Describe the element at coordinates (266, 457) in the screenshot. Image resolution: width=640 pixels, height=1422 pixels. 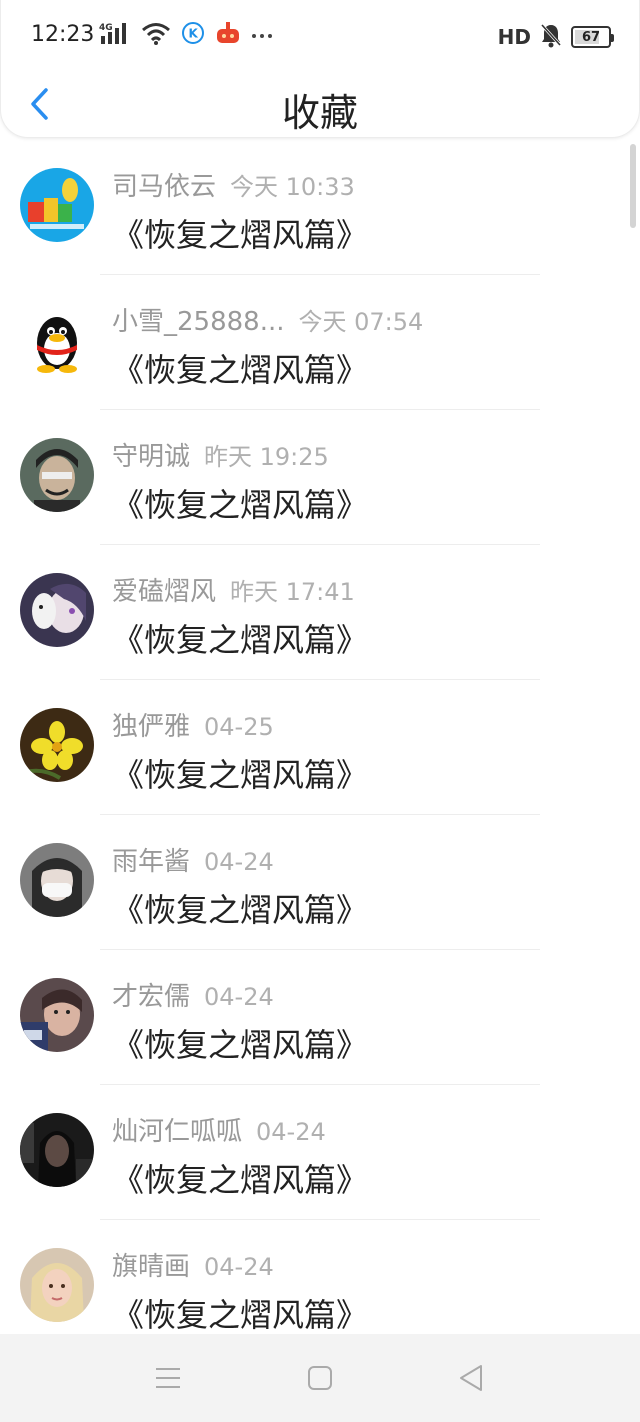
I see `timestamp: 昨天 19:25` at that location.